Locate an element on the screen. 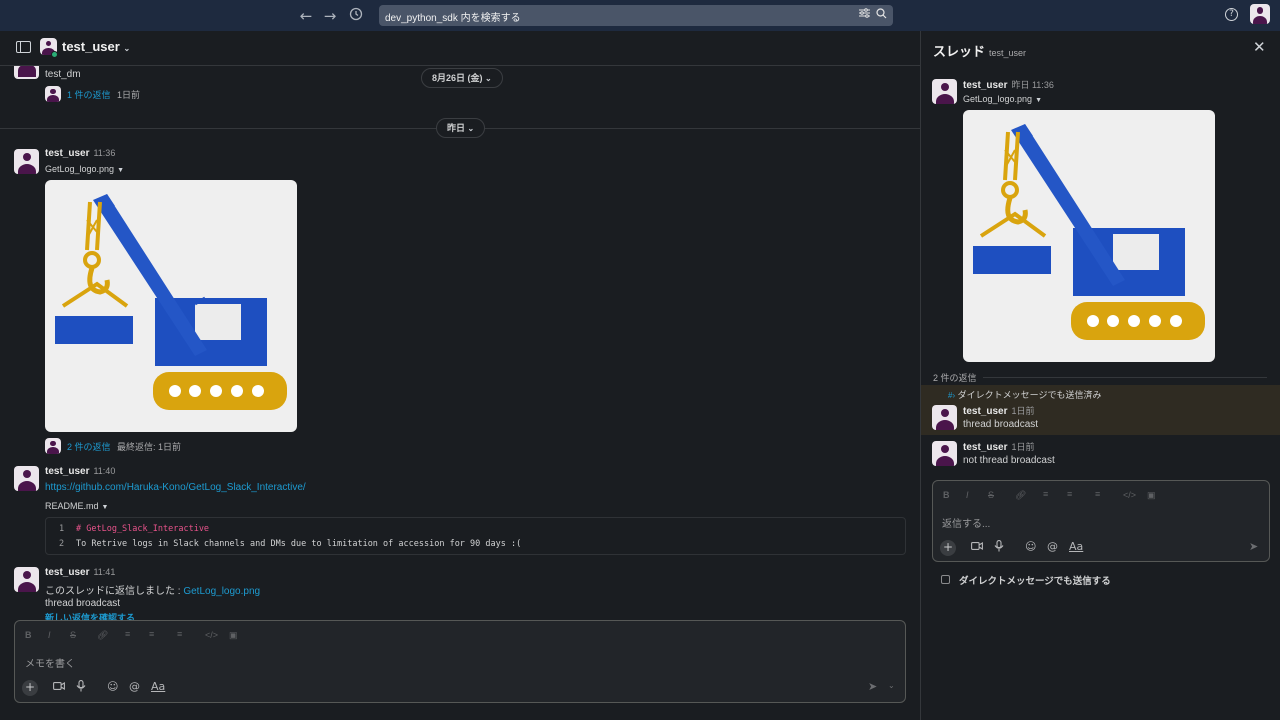  crane-logo-image is located at coordinates (1089, 232).